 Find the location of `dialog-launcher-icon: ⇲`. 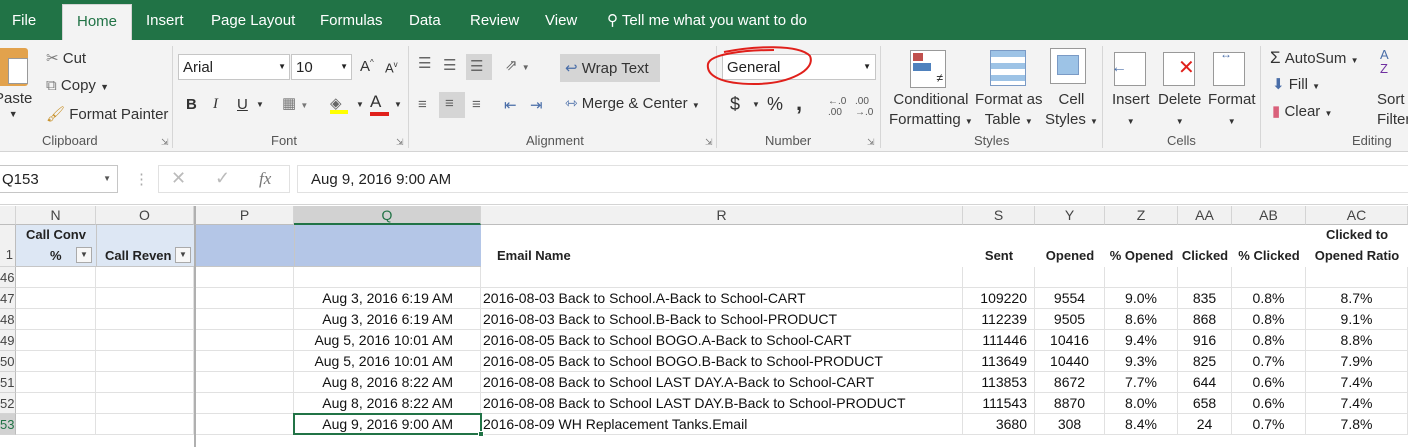

dialog-launcher-icon: ⇲ is located at coordinates (709, 142).